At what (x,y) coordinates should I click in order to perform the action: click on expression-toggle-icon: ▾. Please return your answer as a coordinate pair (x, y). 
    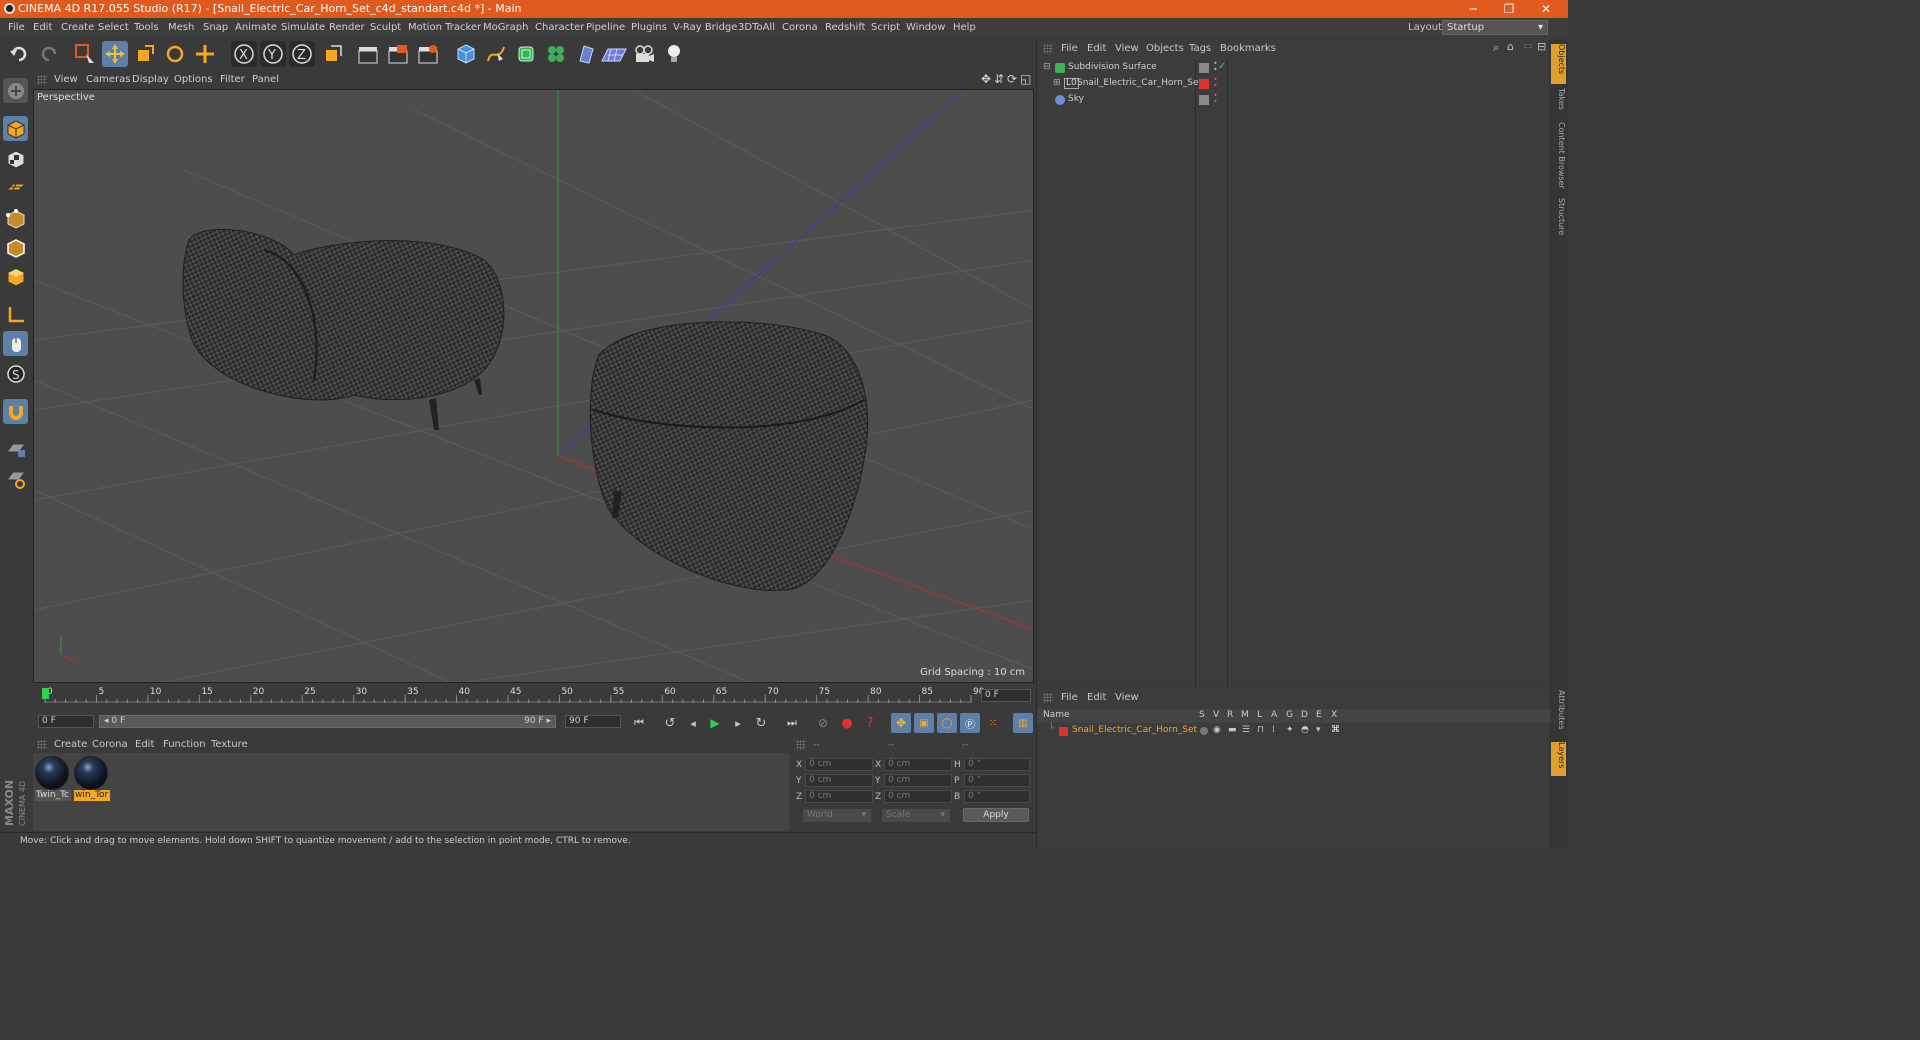
    Looking at the image, I should click on (1318, 730).